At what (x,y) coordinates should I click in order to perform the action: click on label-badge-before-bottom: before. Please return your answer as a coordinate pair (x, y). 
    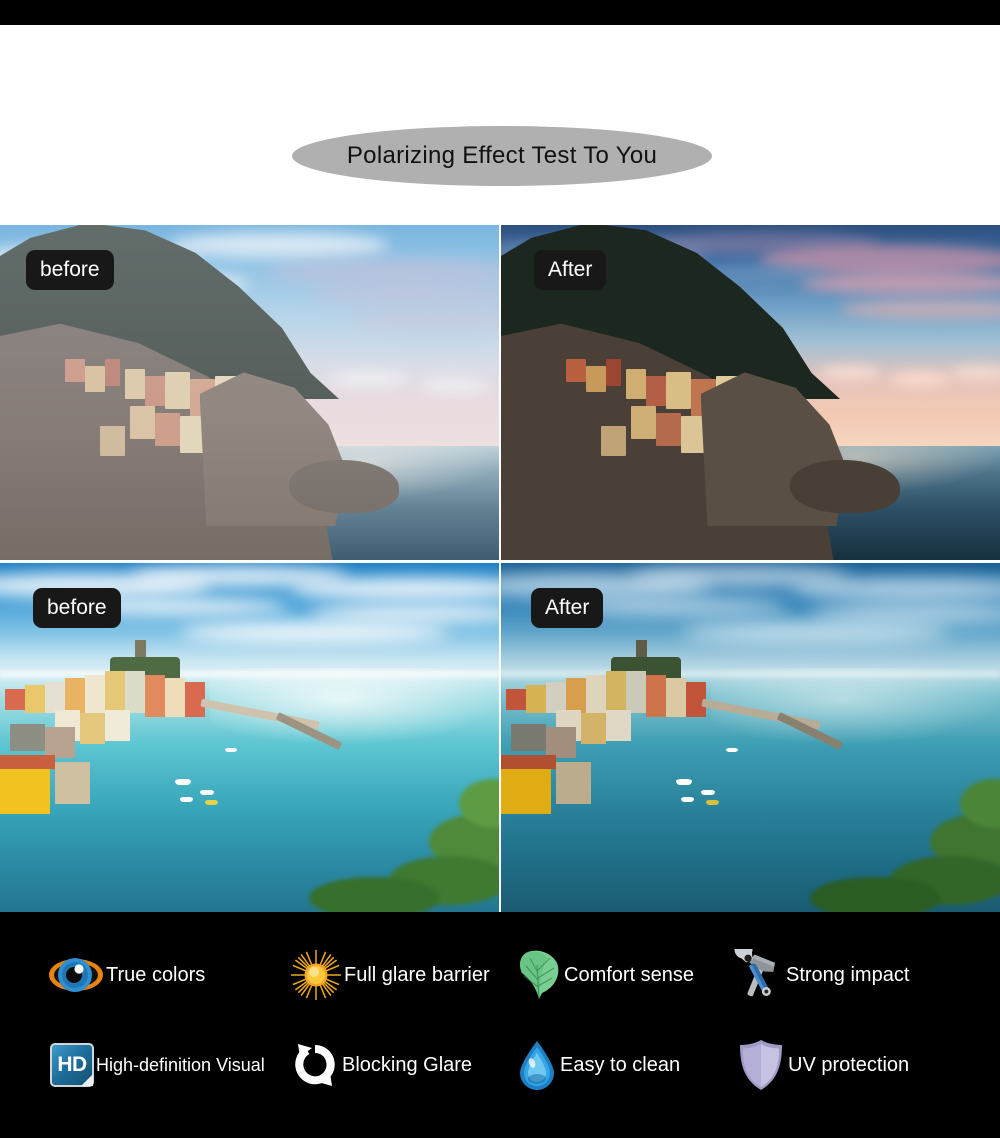
    Looking at the image, I should click on (77, 608).